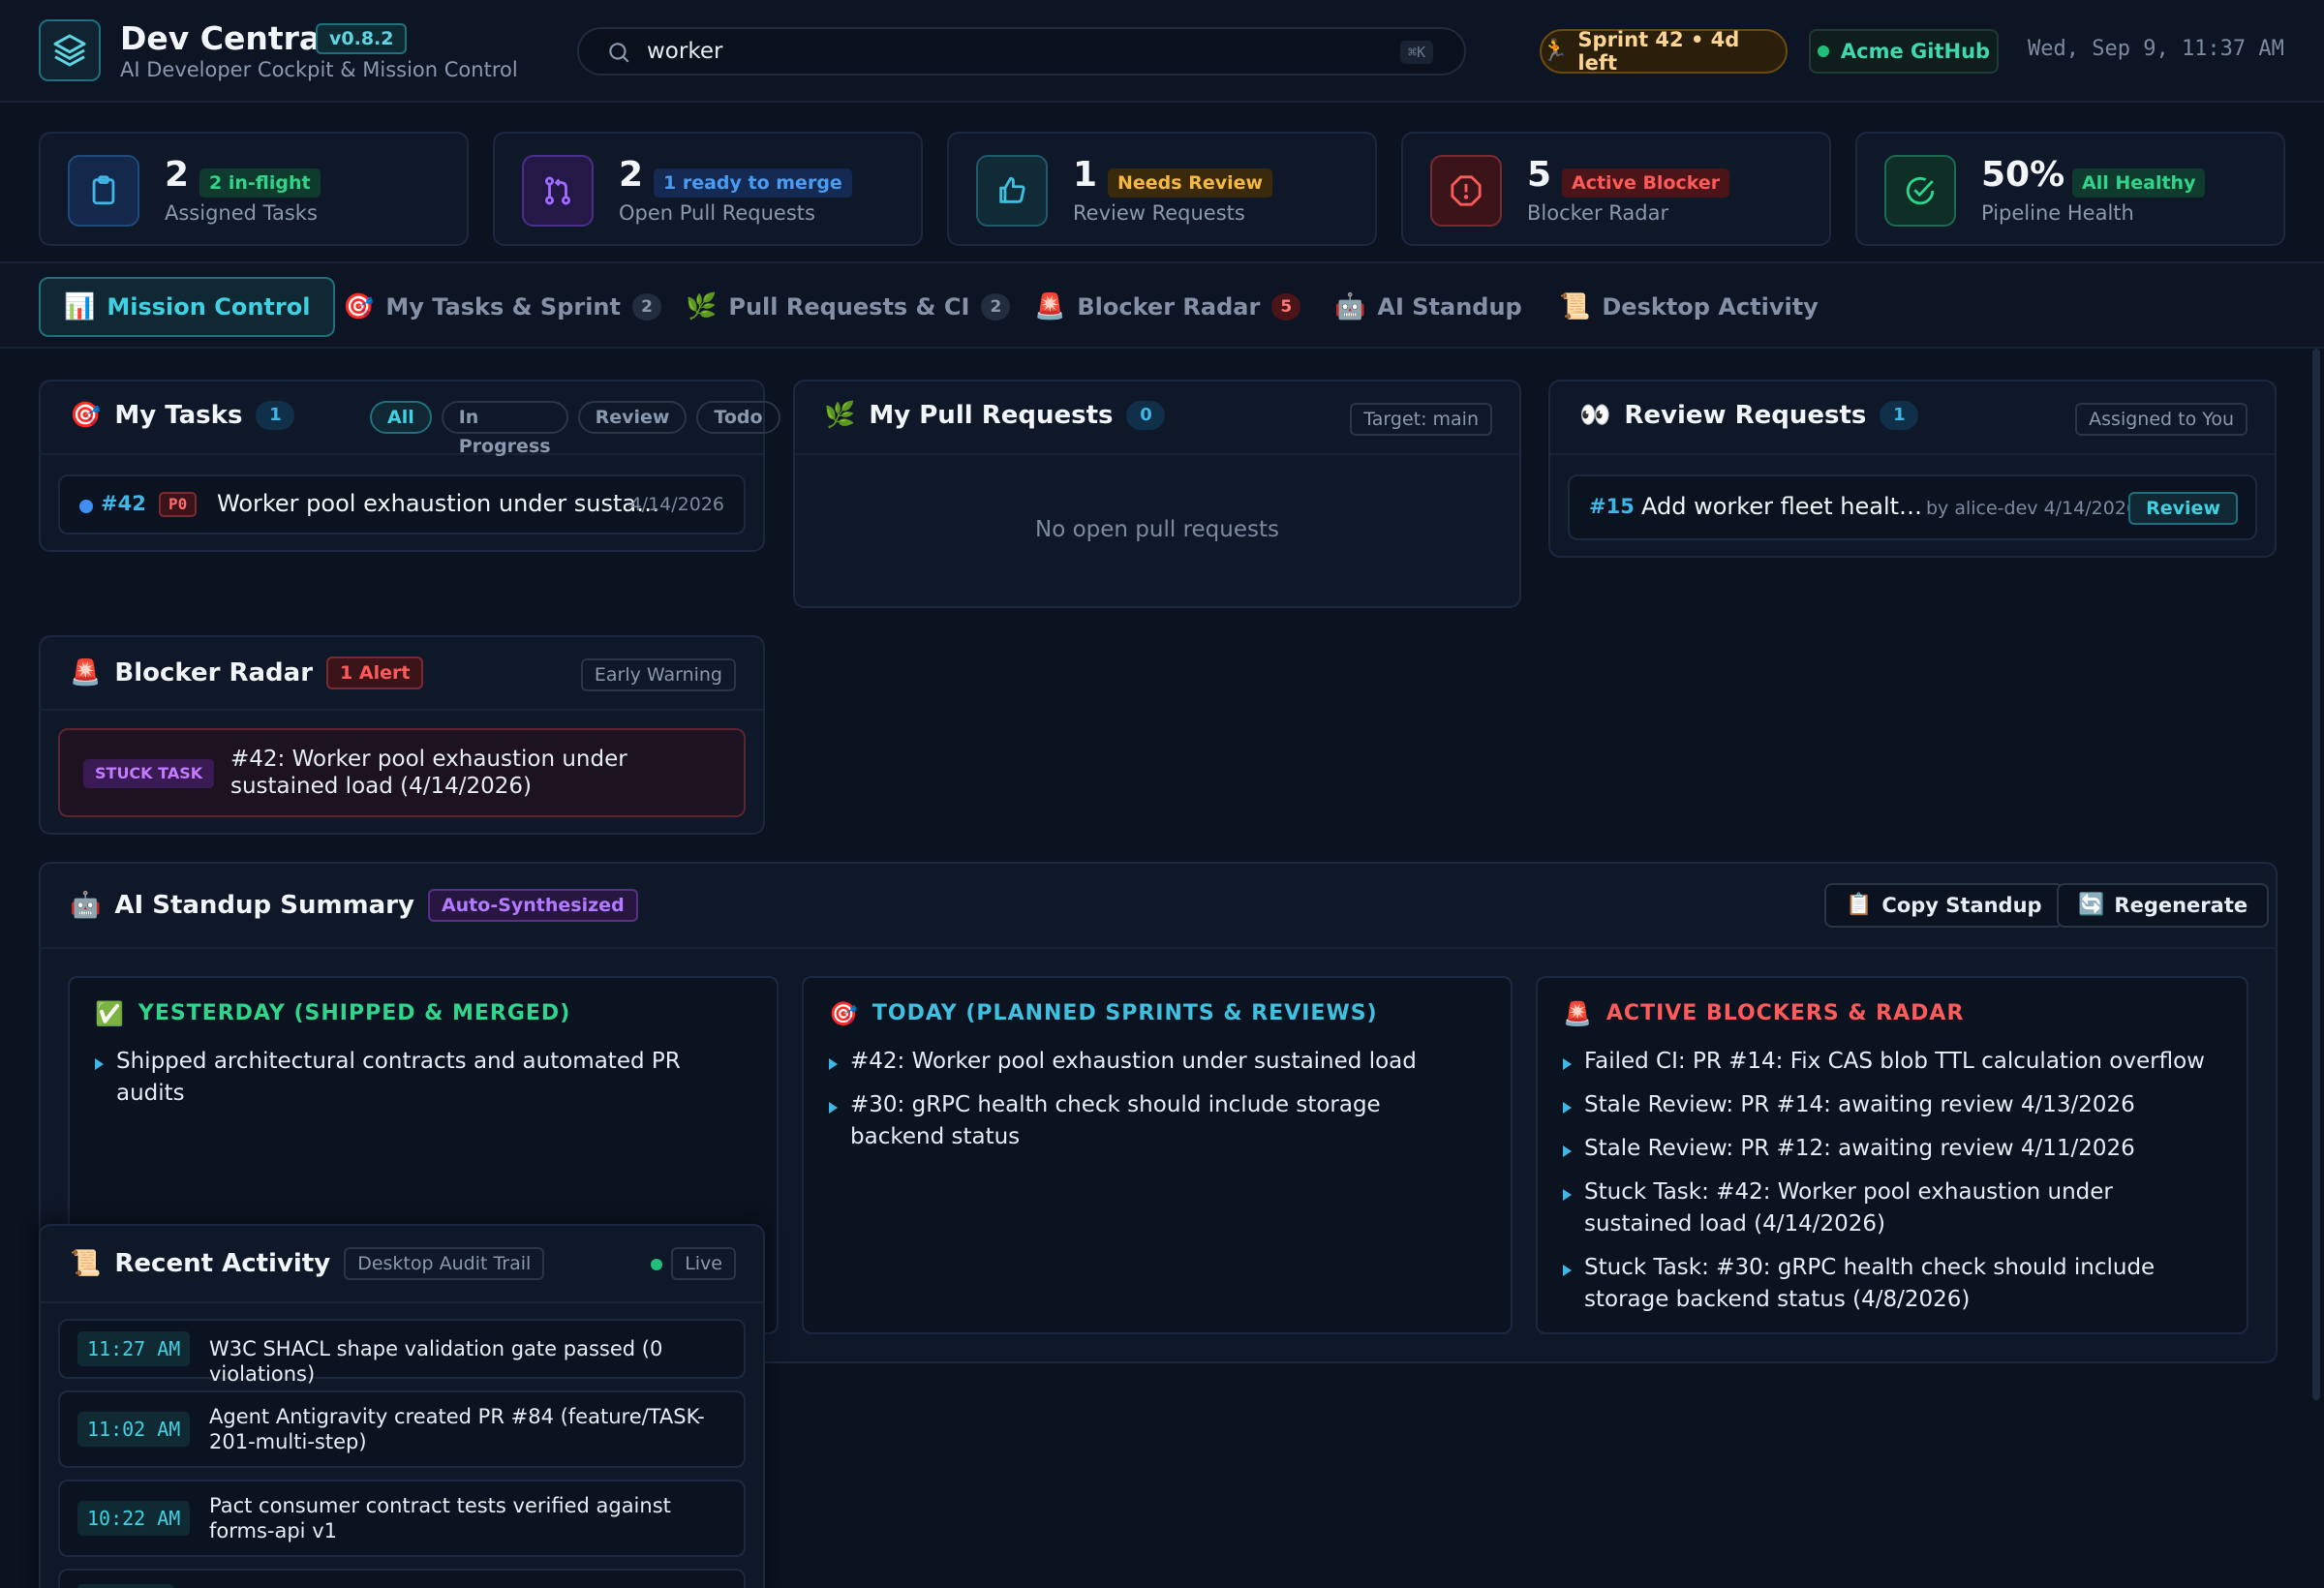  Describe the element at coordinates (992, 415) in the screenshot. I see `panel-title: My Pull Requests` at that location.